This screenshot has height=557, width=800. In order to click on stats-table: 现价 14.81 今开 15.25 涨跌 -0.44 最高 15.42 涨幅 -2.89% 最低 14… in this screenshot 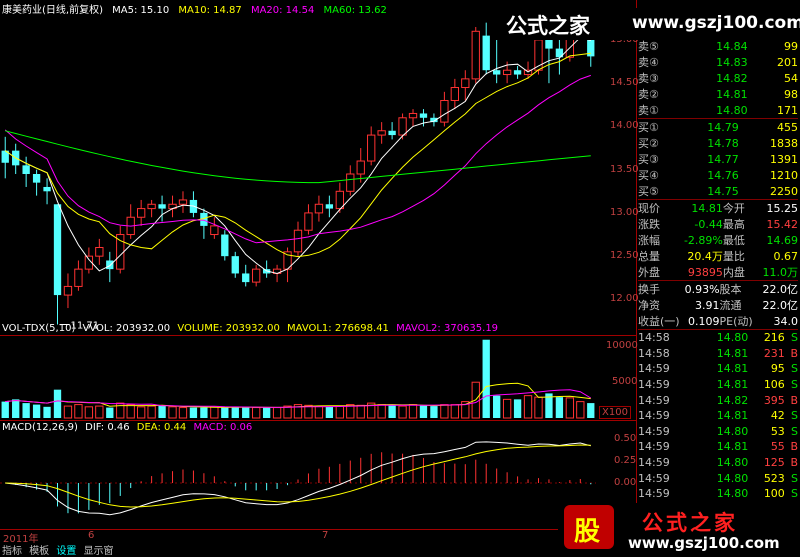, I will do `click(718, 239)`.